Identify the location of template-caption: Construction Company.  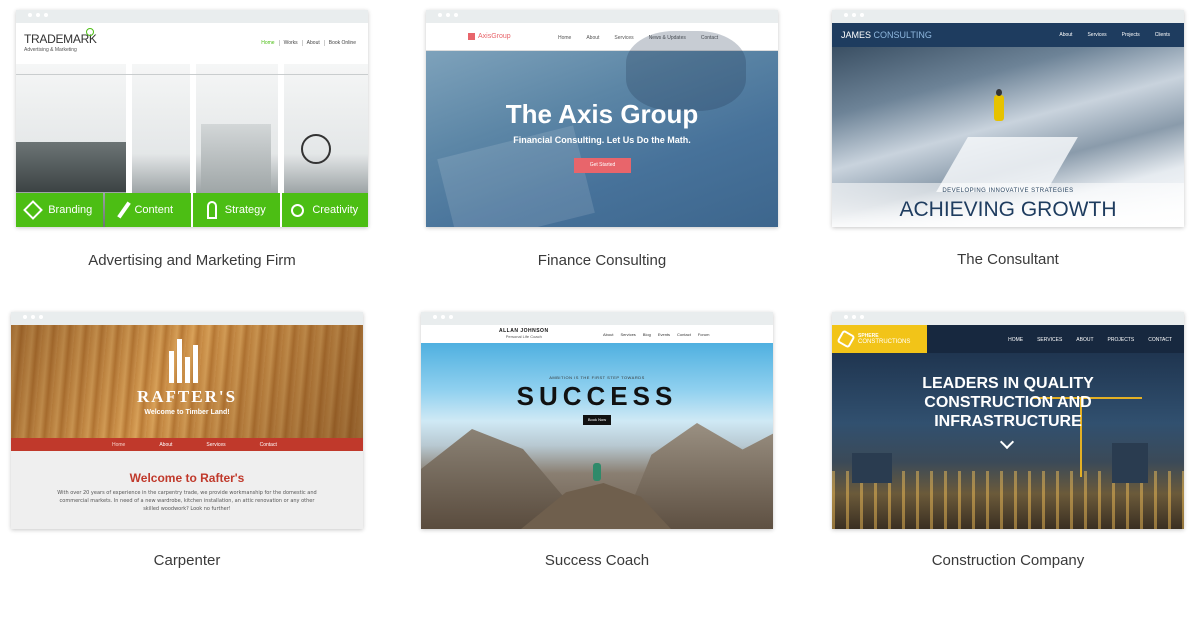
(1008, 560).